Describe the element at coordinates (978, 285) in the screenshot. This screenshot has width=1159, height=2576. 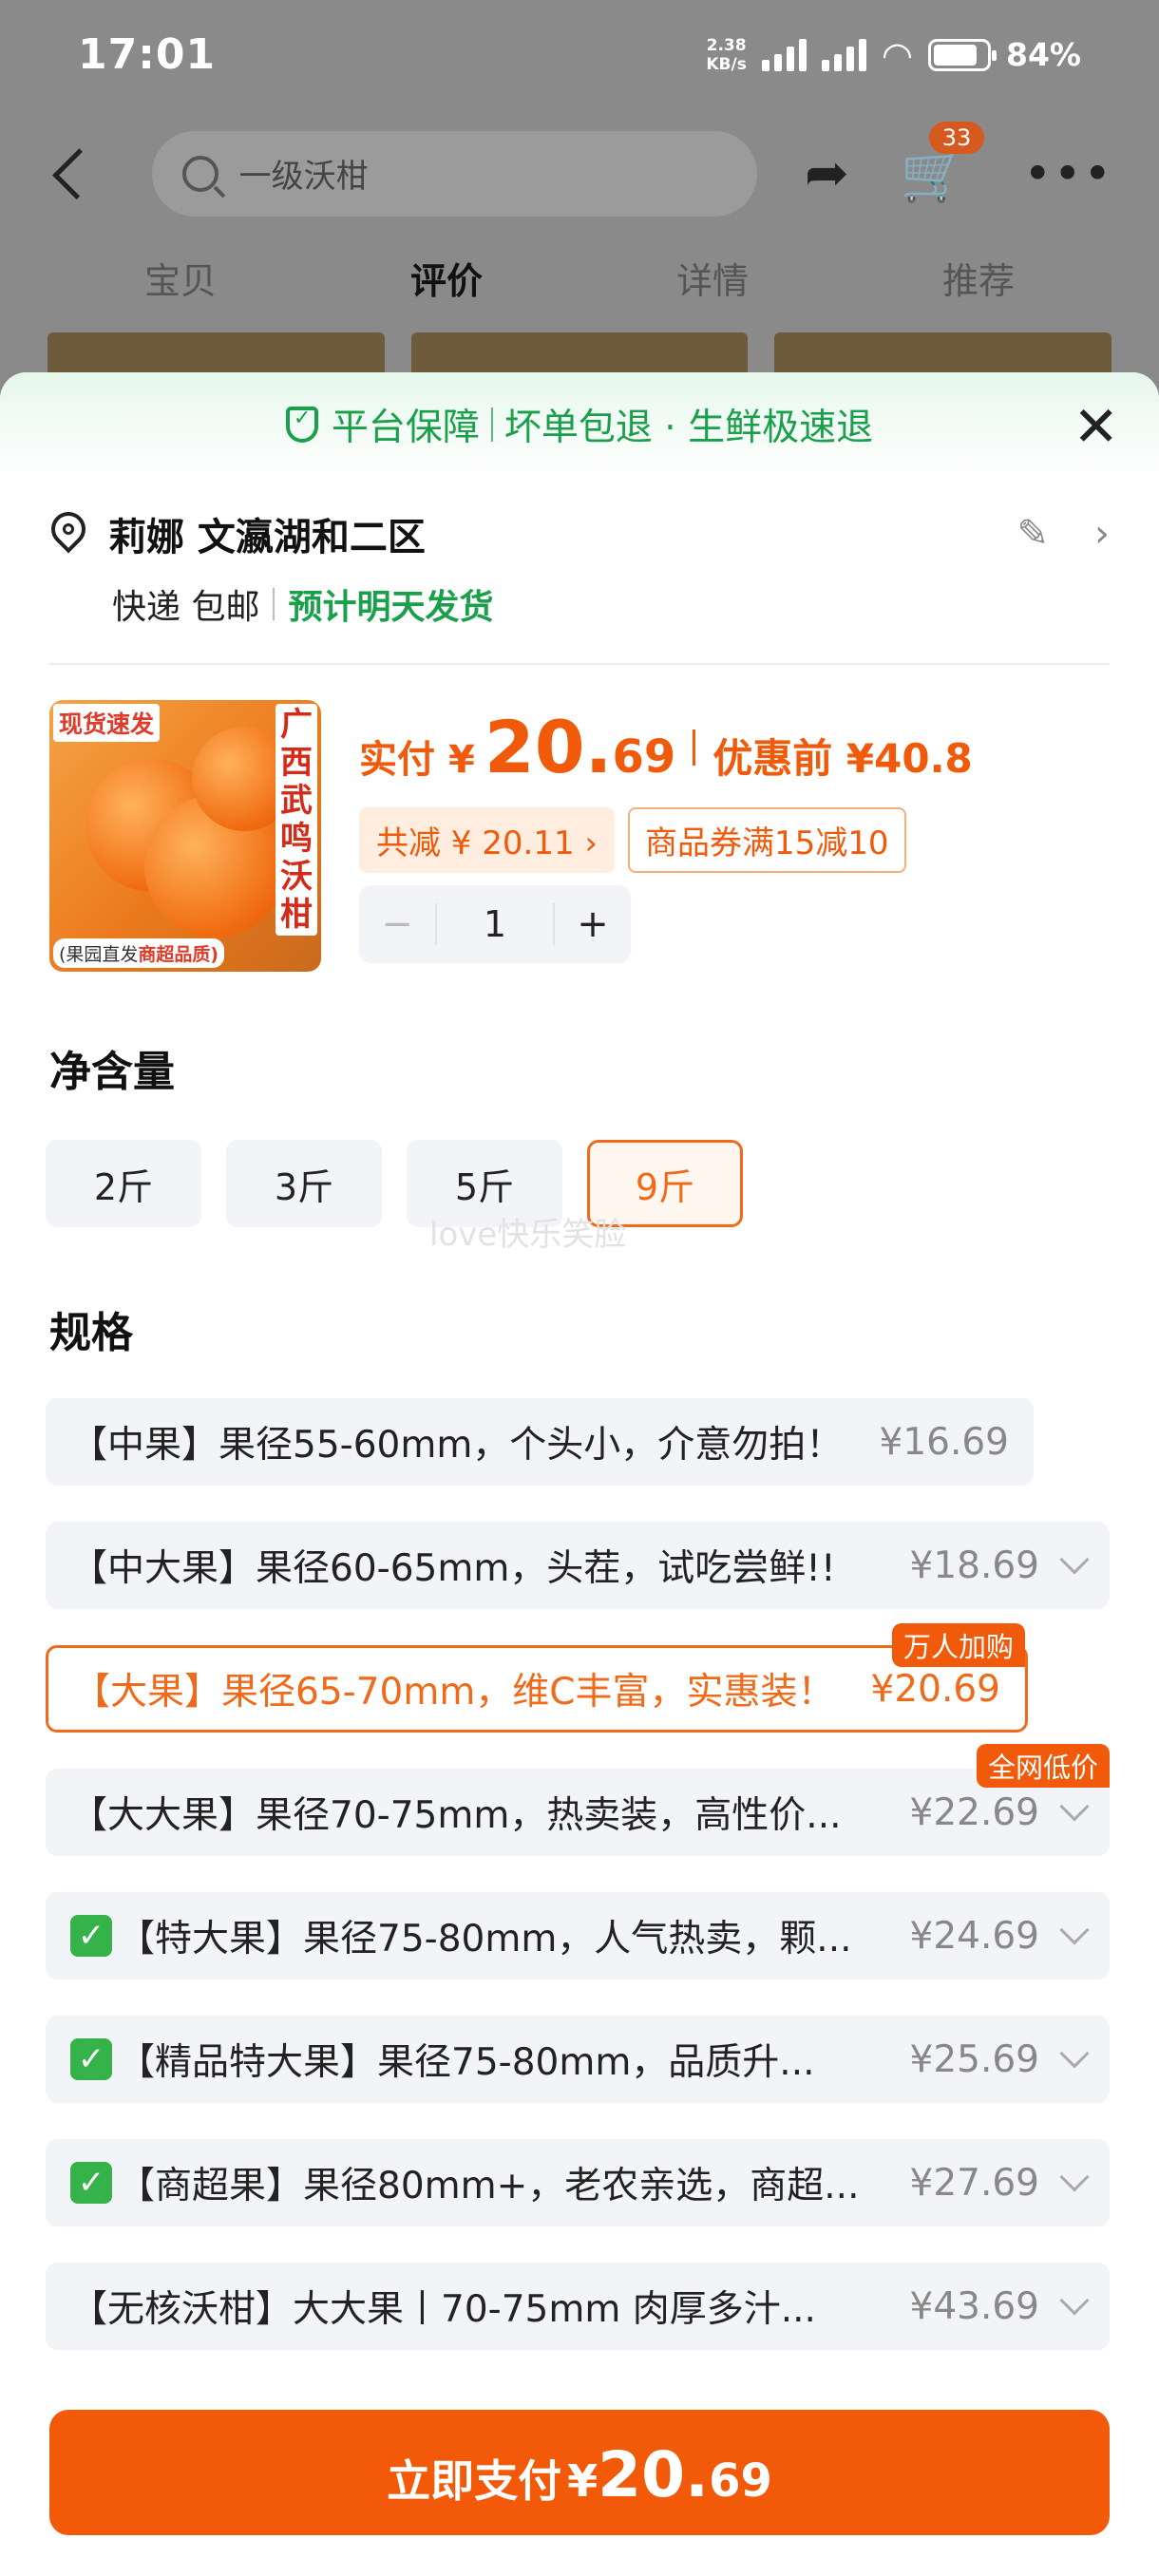
I see `tab-recommend: 推荐` at that location.